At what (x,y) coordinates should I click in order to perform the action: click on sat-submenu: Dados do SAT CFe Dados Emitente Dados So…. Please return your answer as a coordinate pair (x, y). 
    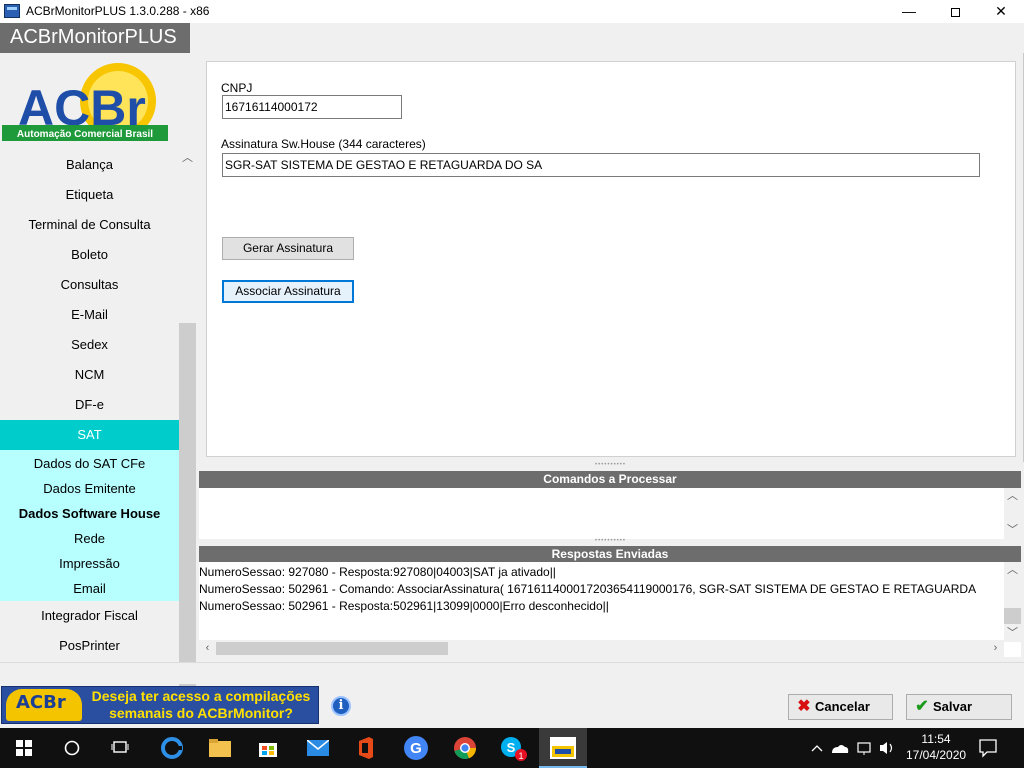
    Looking at the image, I should click on (89, 525).